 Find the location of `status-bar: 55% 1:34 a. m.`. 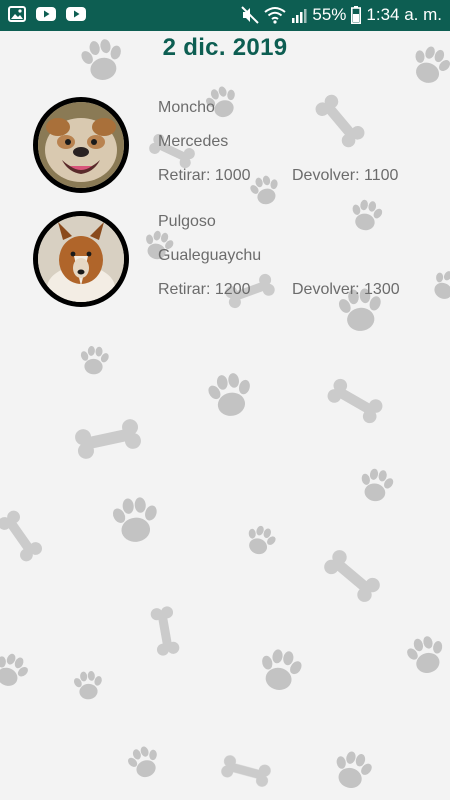

status-bar: 55% 1:34 a. m. is located at coordinates (225, 15).